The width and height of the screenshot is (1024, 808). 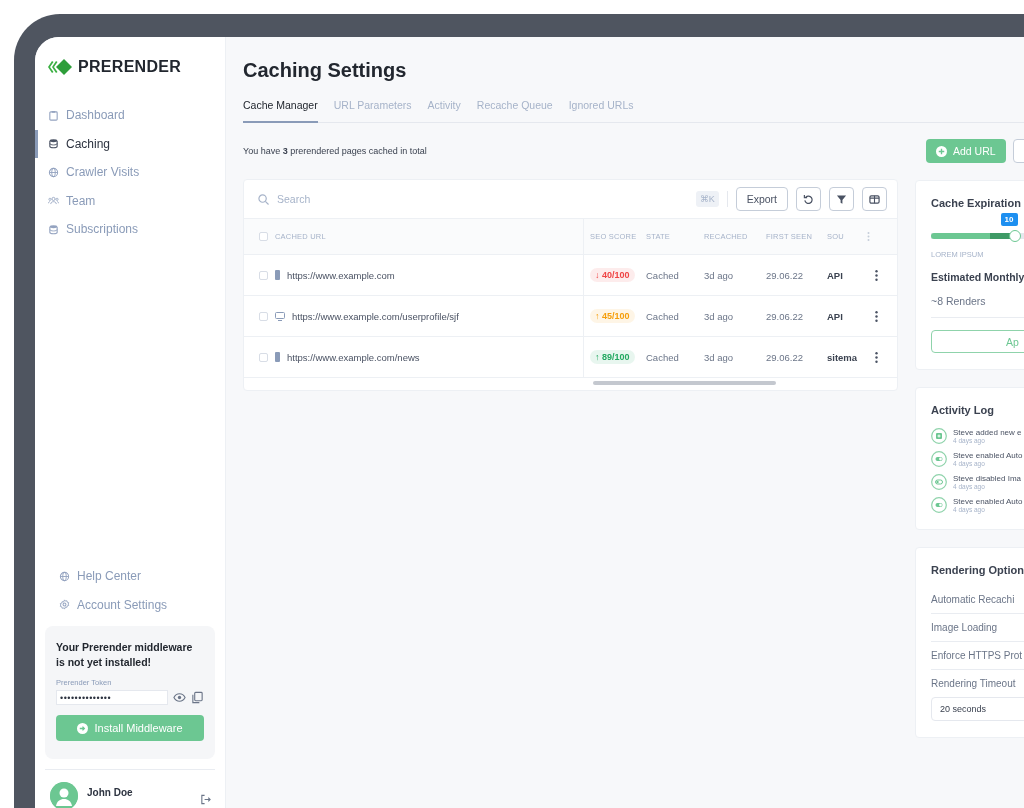 I want to click on timeout-select: 20 seconds, so click(x=977, y=709).